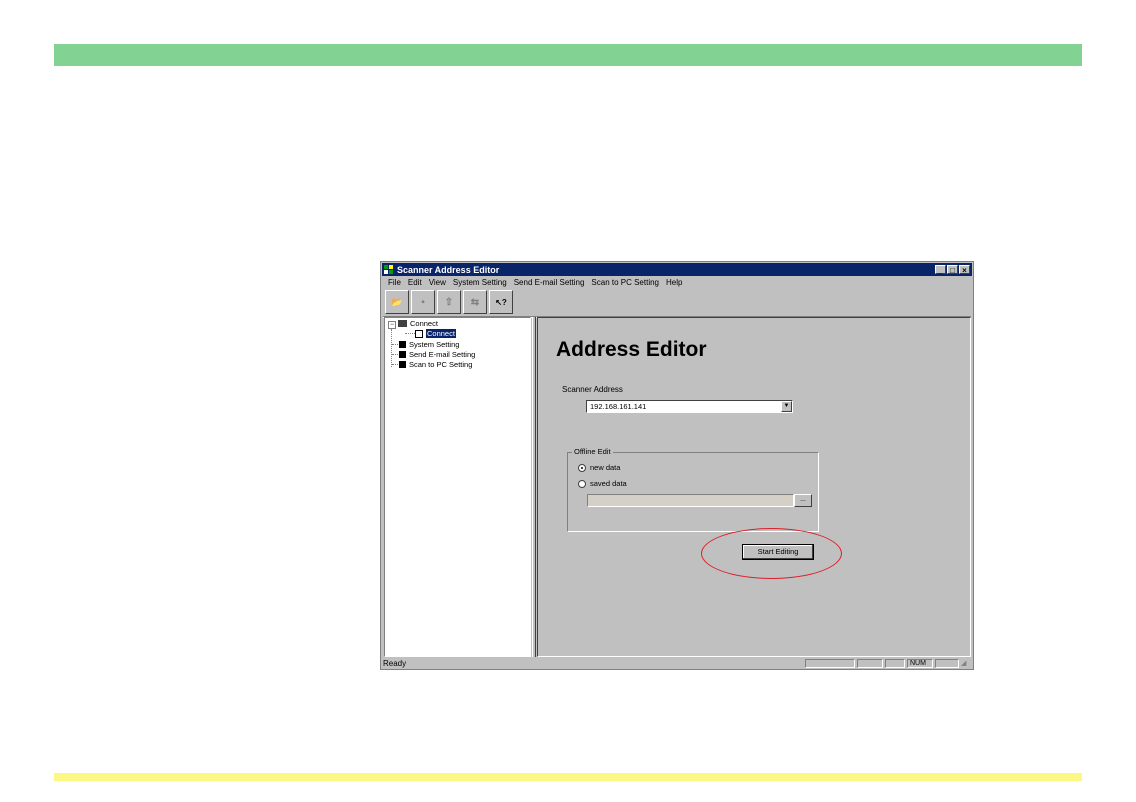  I want to click on offline-edit-title: Offline Edit, so click(592, 451).